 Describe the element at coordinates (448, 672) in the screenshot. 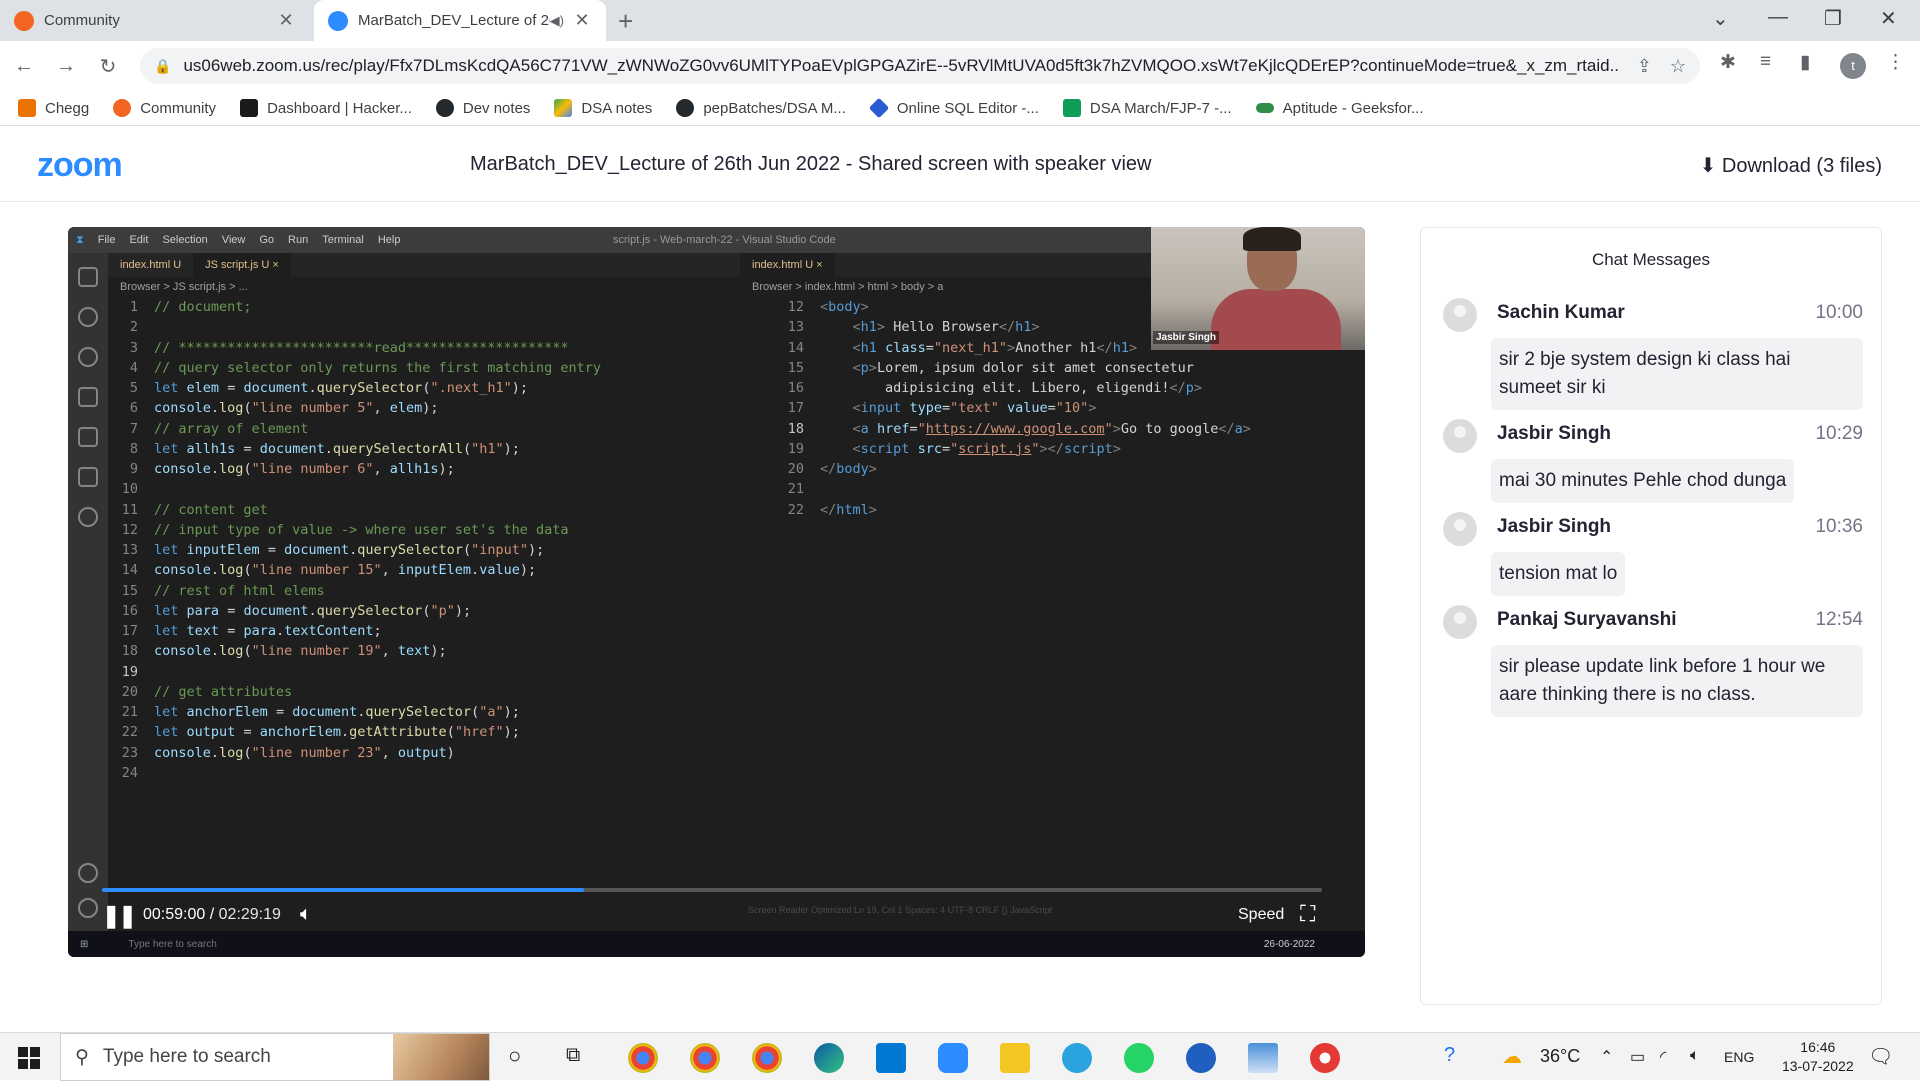

I see `code-line: 19` at that location.